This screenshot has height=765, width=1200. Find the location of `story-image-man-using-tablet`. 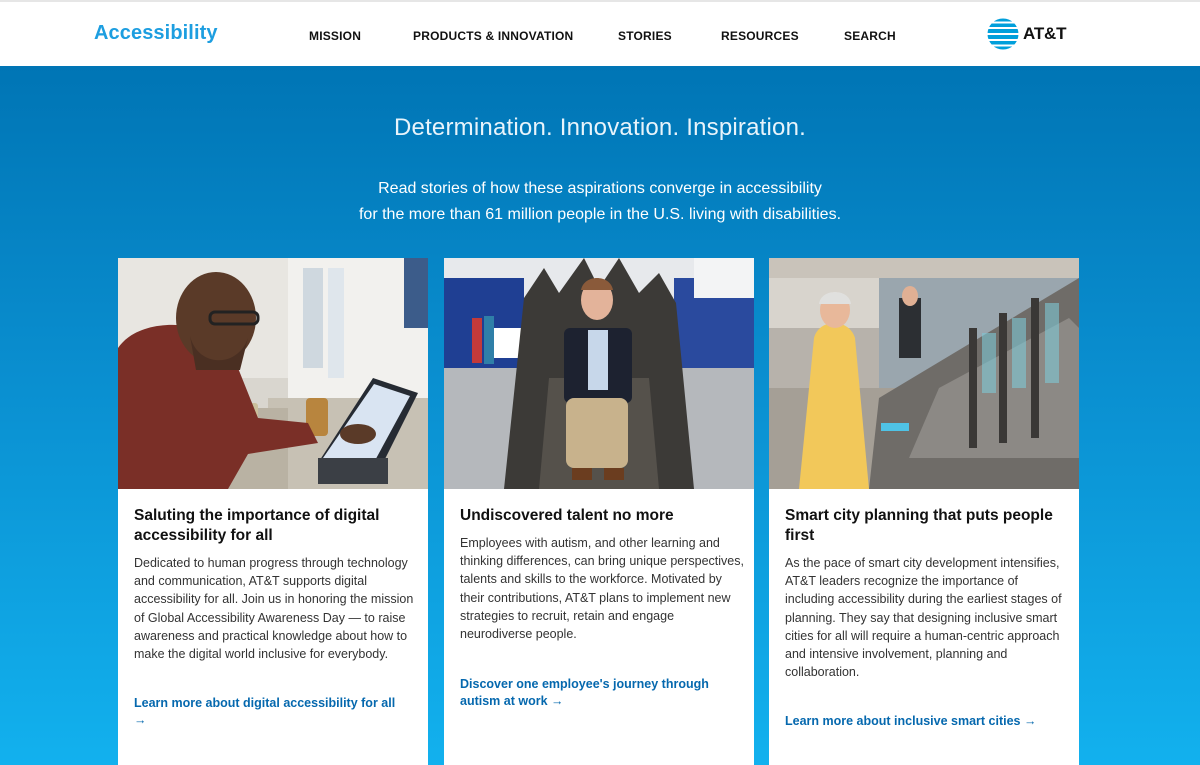

story-image-man-using-tablet is located at coordinates (273, 373).